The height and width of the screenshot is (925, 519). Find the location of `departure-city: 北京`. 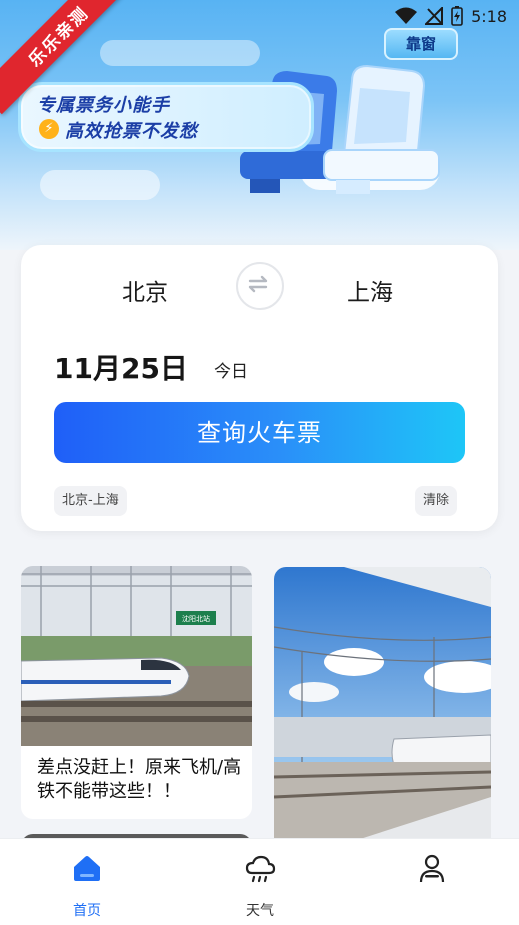

departure-city: 北京 is located at coordinates (145, 290).